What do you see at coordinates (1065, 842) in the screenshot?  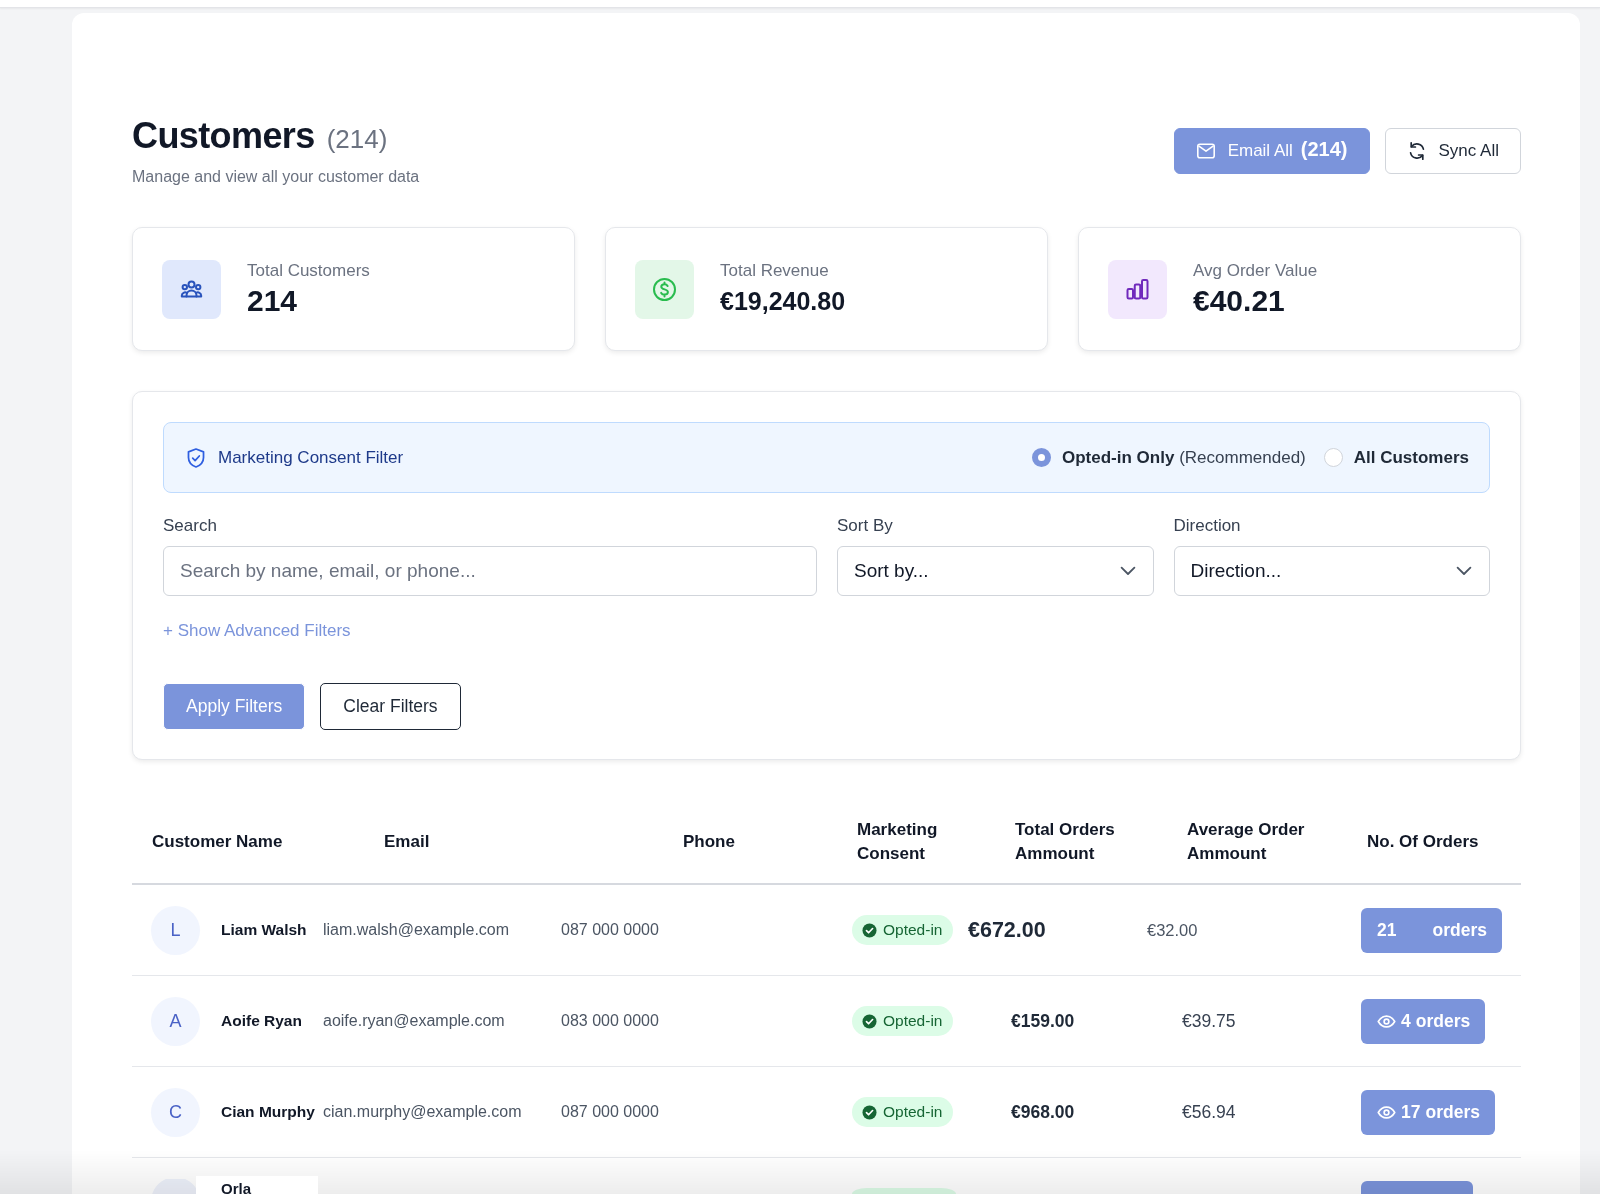 I see `column-header: Total Orders Ammount` at bounding box center [1065, 842].